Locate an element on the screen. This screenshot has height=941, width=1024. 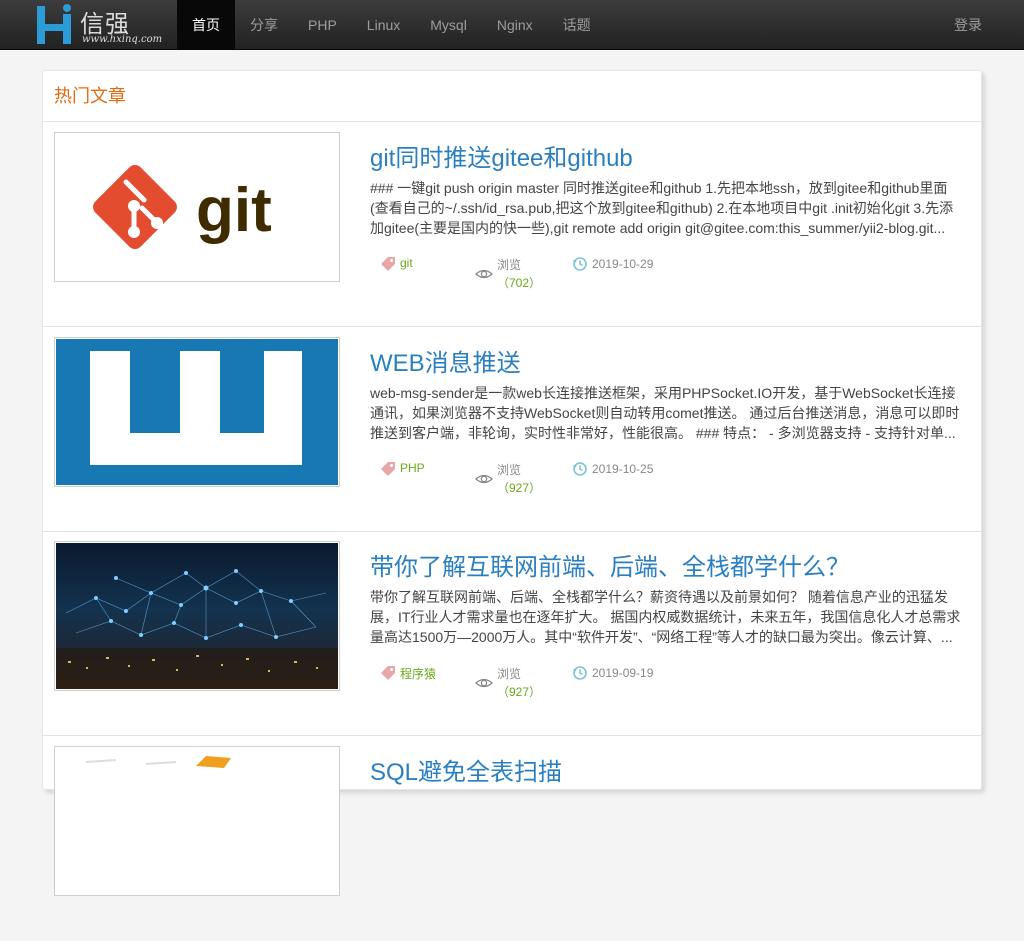
article-date: 2019-10-25 is located at coordinates (612, 469).